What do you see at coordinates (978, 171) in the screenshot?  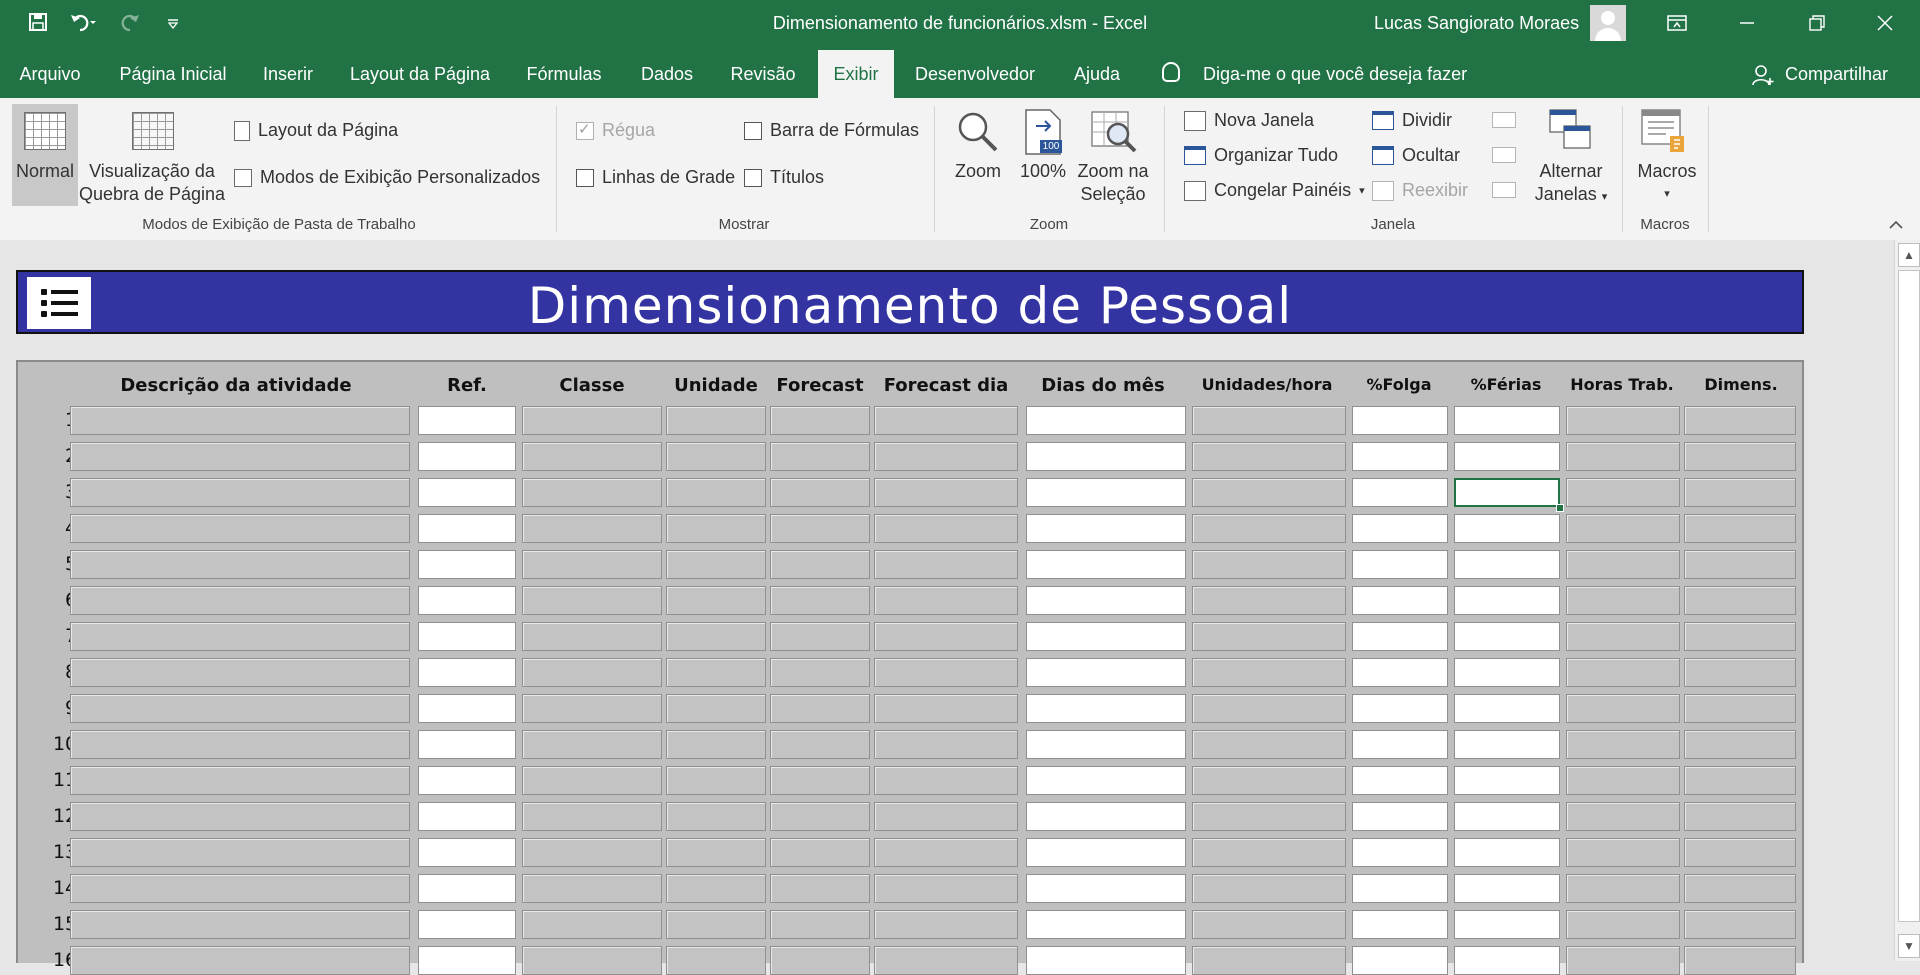 I see `zoom-button: Zoom` at bounding box center [978, 171].